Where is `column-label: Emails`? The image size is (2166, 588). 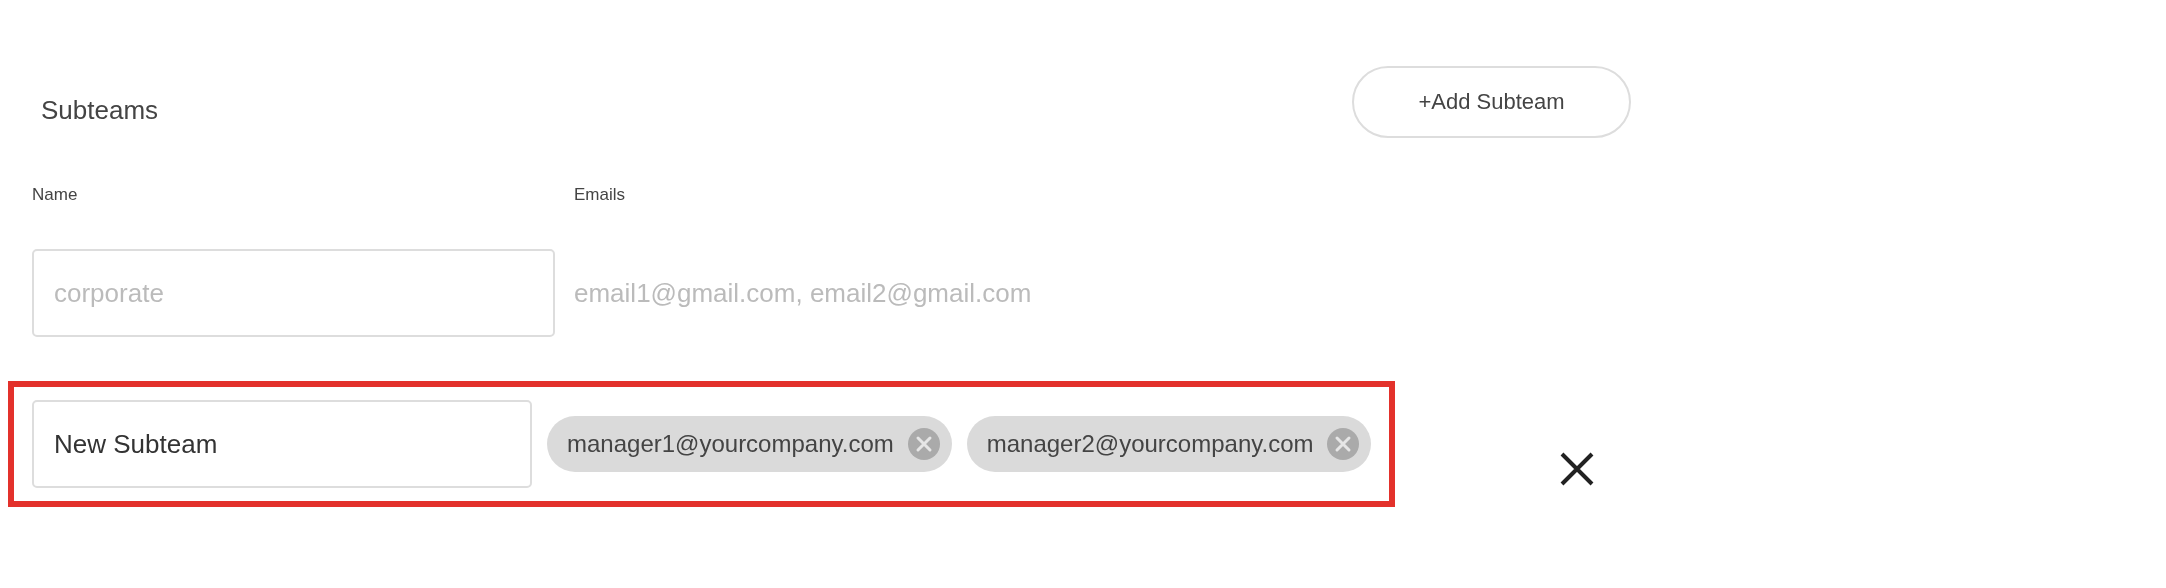
column-label: Emails is located at coordinates (600, 195).